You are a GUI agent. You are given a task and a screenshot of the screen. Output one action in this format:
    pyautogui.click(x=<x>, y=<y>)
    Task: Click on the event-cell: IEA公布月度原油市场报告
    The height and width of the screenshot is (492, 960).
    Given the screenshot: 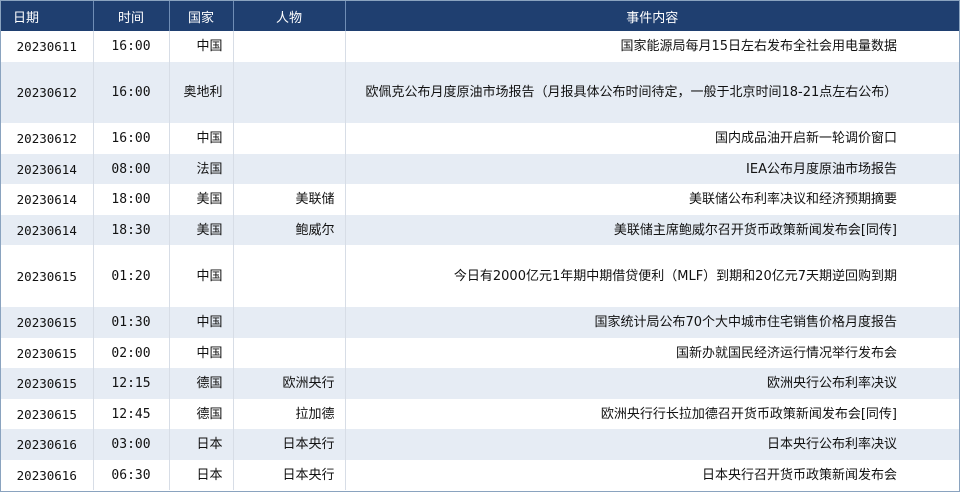 What is the action you would take?
    pyautogui.click(x=651, y=169)
    